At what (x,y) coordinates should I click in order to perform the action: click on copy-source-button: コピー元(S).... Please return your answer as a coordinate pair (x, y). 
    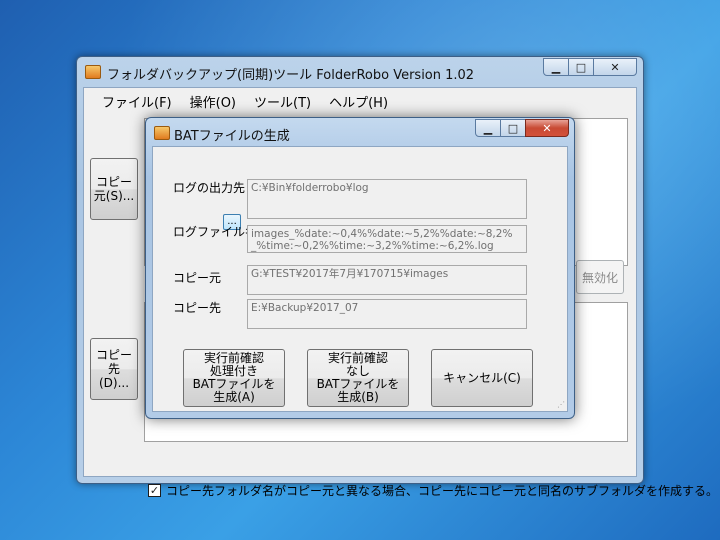
    Looking at the image, I should click on (114, 189).